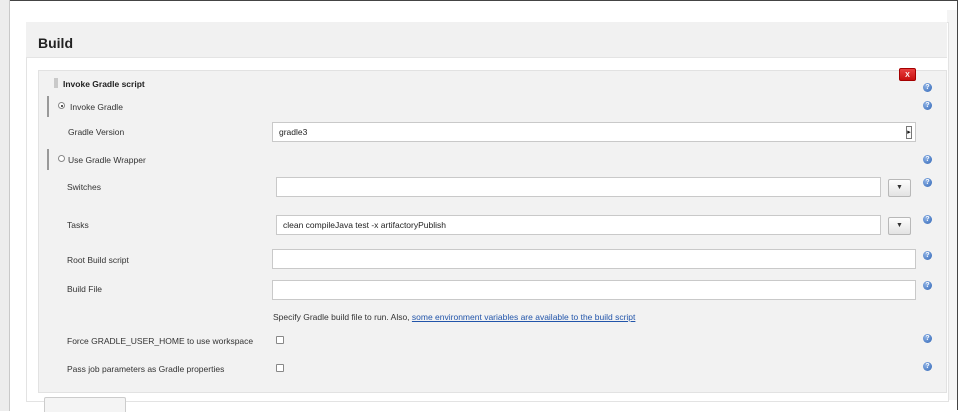  I want to click on invoke-gradle-radio, so click(61, 105).